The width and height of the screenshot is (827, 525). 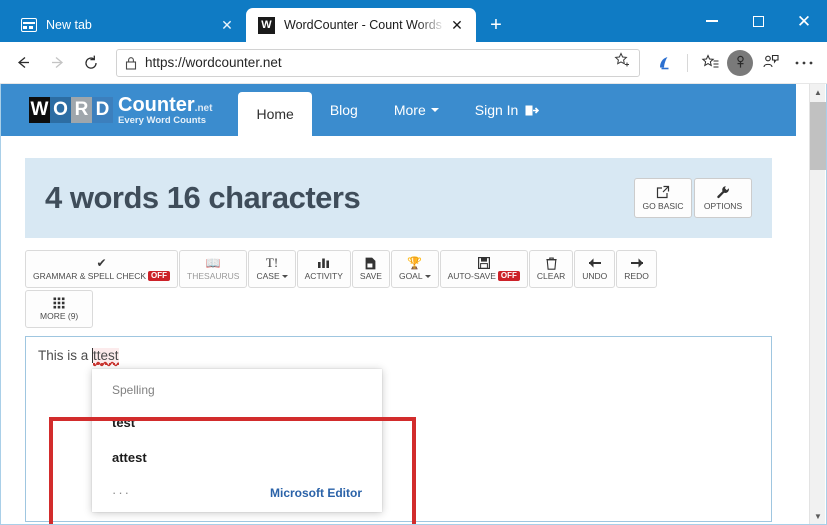 I want to click on popup-footer: ··· Microsoft Editor, so click(x=237, y=492).